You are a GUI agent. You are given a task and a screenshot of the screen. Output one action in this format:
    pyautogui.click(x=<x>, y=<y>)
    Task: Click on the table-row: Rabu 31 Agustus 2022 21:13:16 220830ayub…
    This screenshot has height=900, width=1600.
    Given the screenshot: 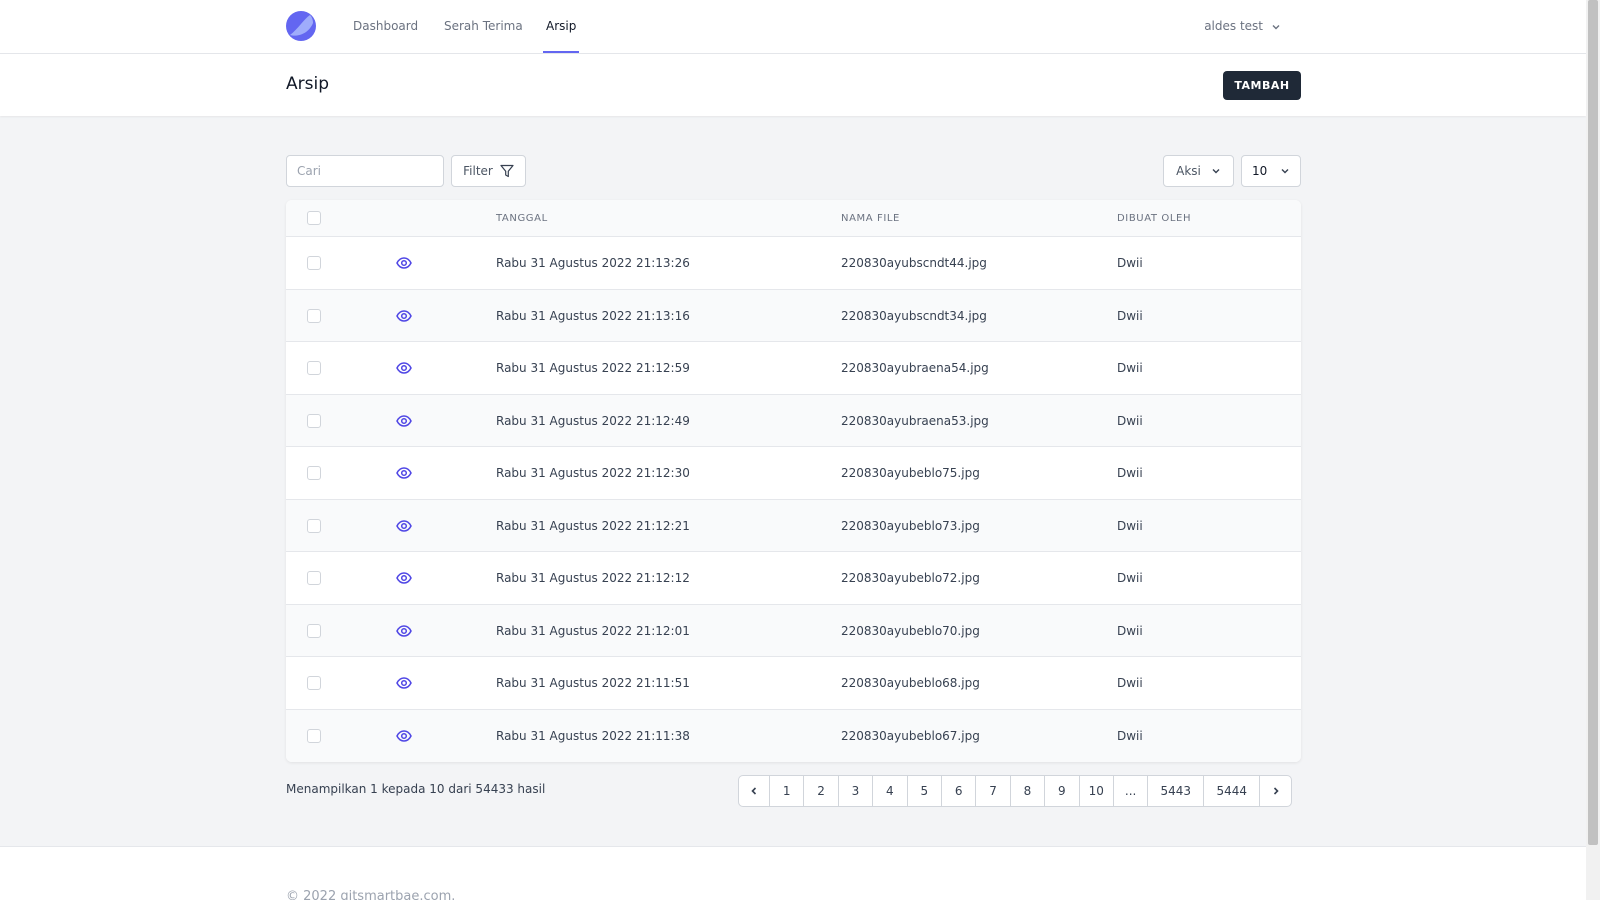 What is the action you would take?
    pyautogui.click(x=793, y=315)
    